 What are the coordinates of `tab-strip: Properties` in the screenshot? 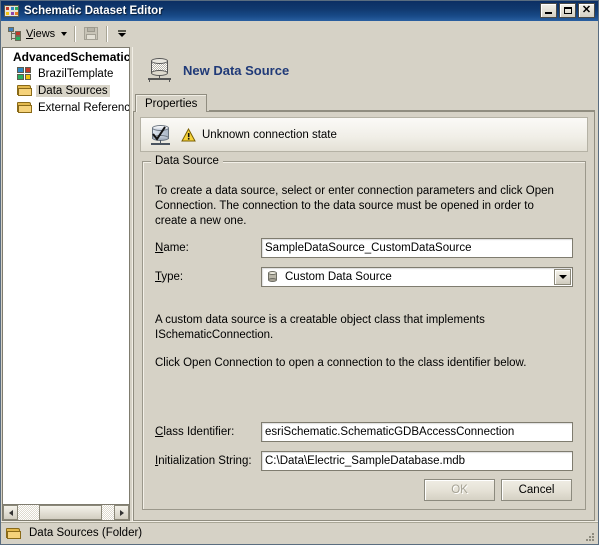 It's located at (364, 101).